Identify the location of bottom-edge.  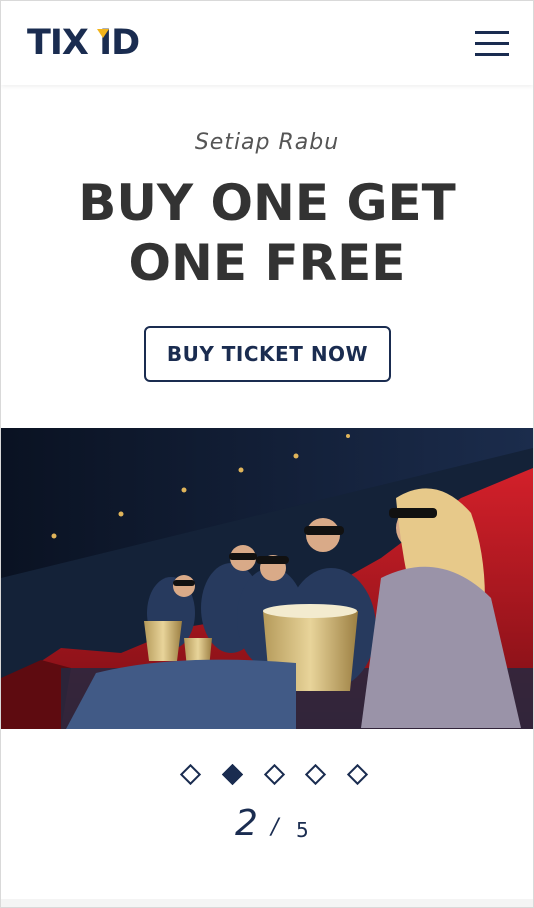
(267, 903).